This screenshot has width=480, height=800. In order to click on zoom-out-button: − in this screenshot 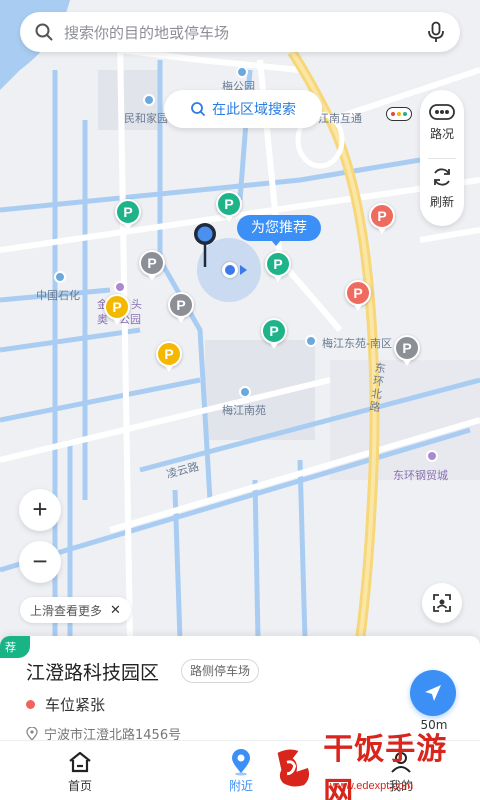, I will do `click(40, 562)`.